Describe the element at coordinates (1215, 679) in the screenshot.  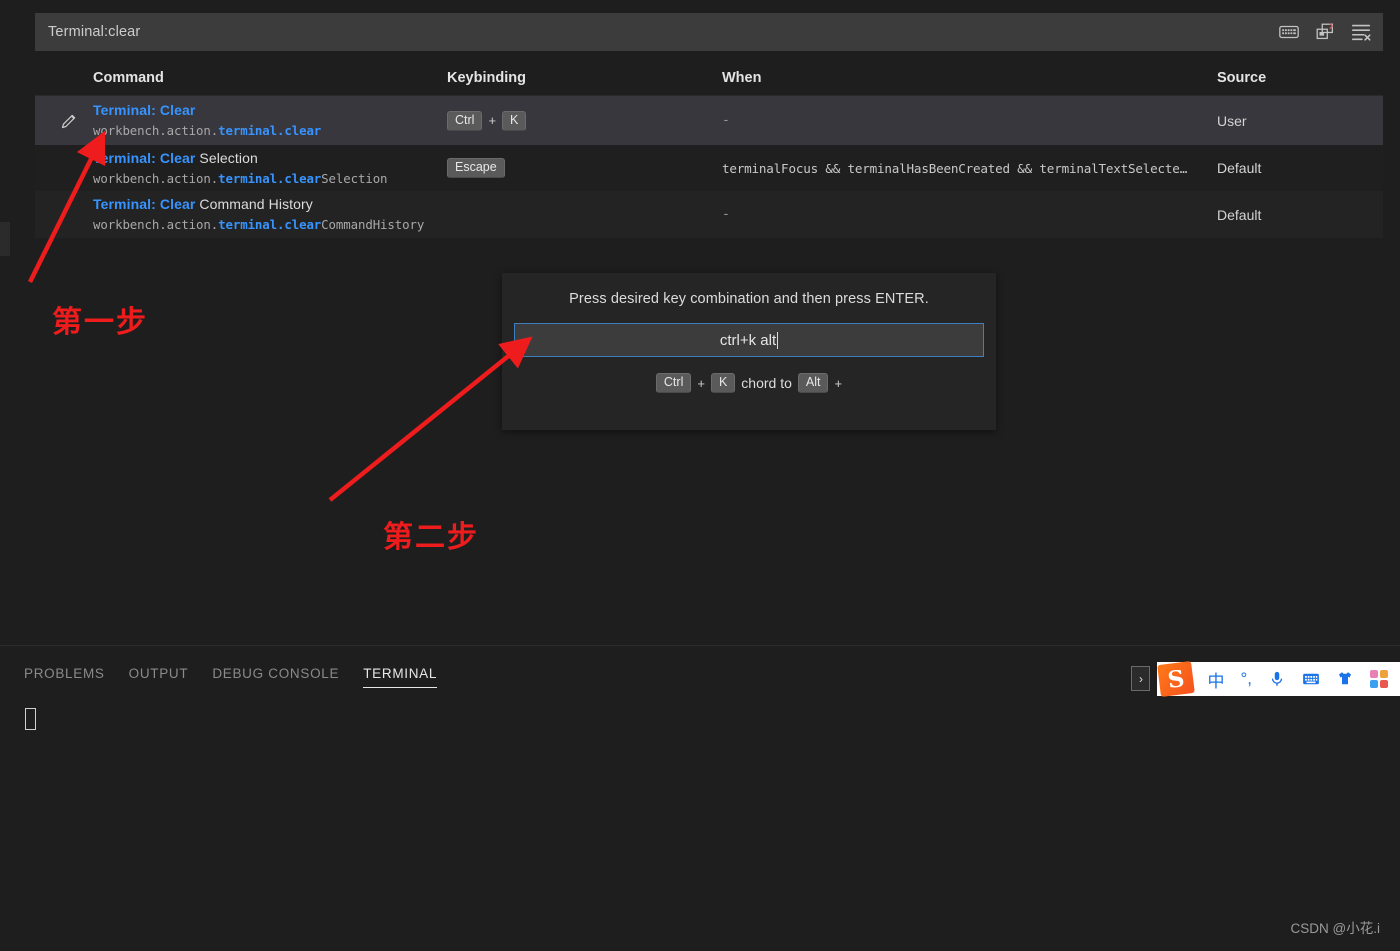
I see `ime-language-mode: 中` at that location.